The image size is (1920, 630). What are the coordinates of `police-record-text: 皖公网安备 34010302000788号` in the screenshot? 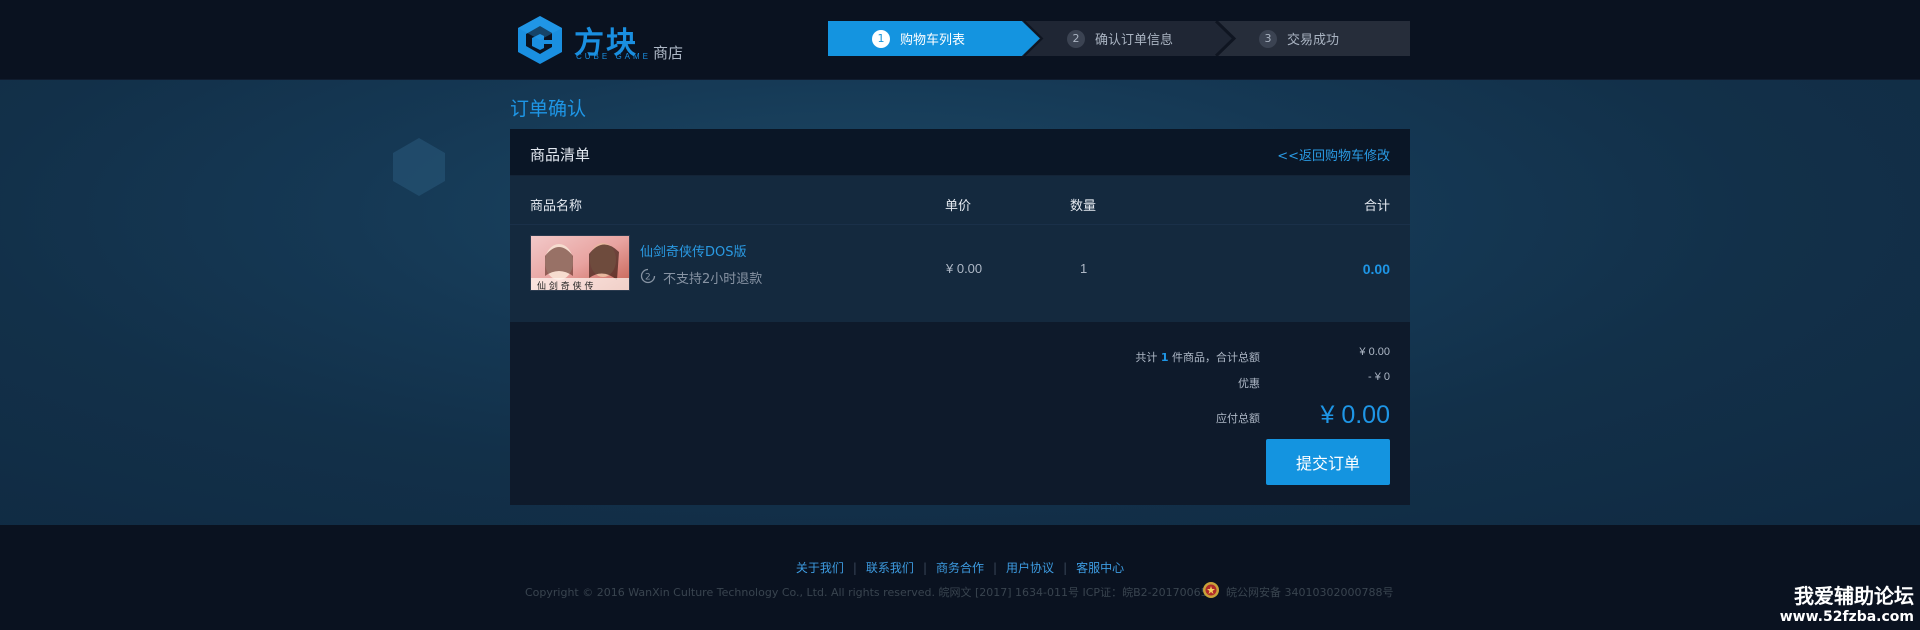 It's located at (1310, 592).